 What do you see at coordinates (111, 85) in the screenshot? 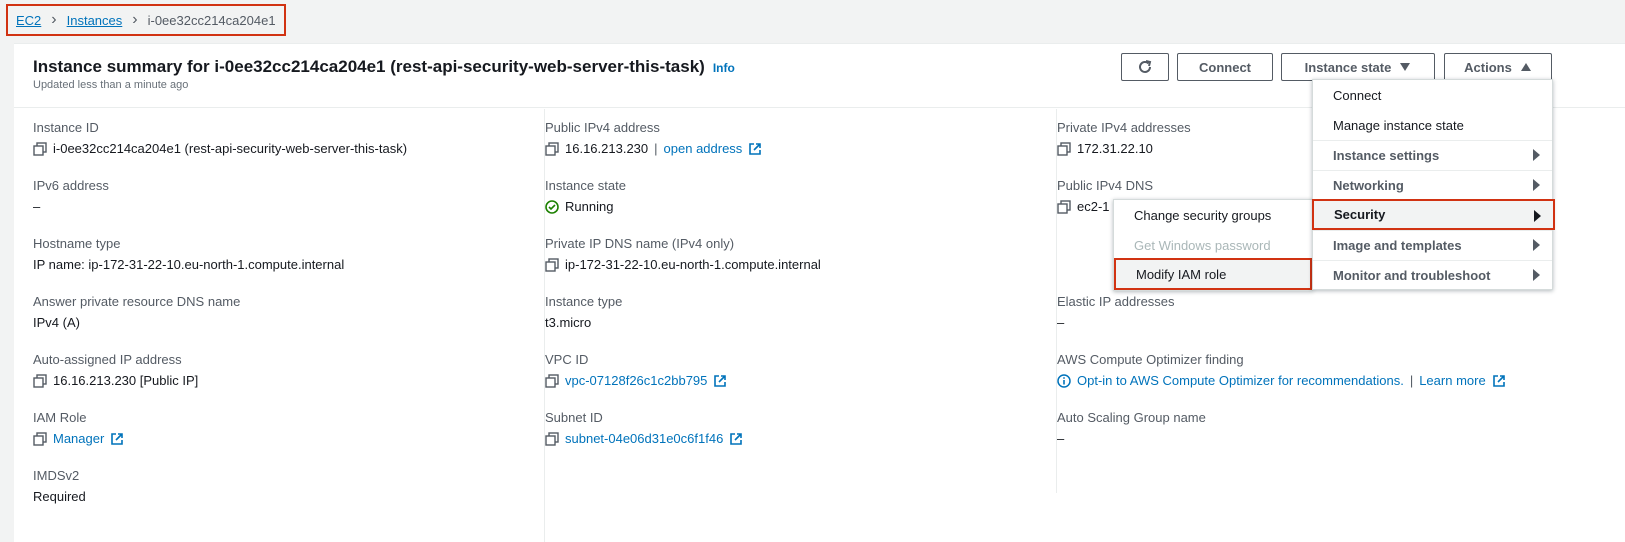
I see `last-updated-text: Updated less than a minute ago` at bounding box center [111, 85].